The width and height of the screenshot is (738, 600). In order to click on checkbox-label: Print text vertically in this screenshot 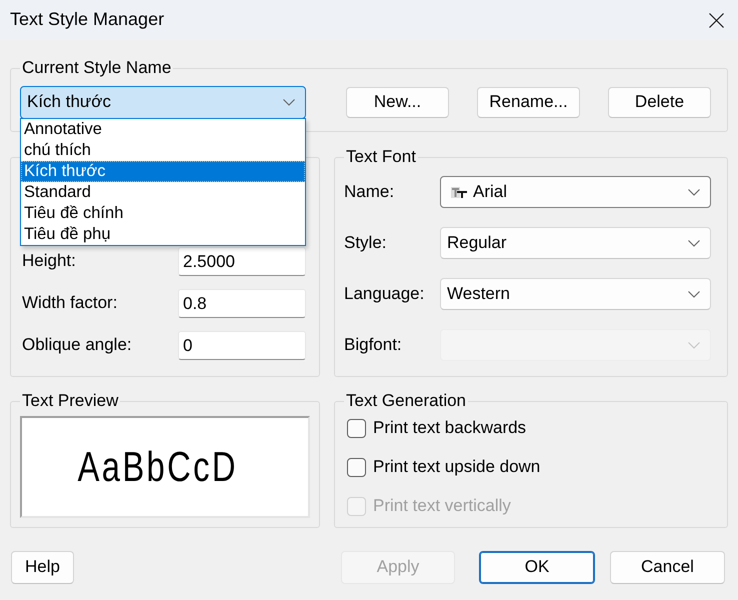, I will do `click(442, 506)`.